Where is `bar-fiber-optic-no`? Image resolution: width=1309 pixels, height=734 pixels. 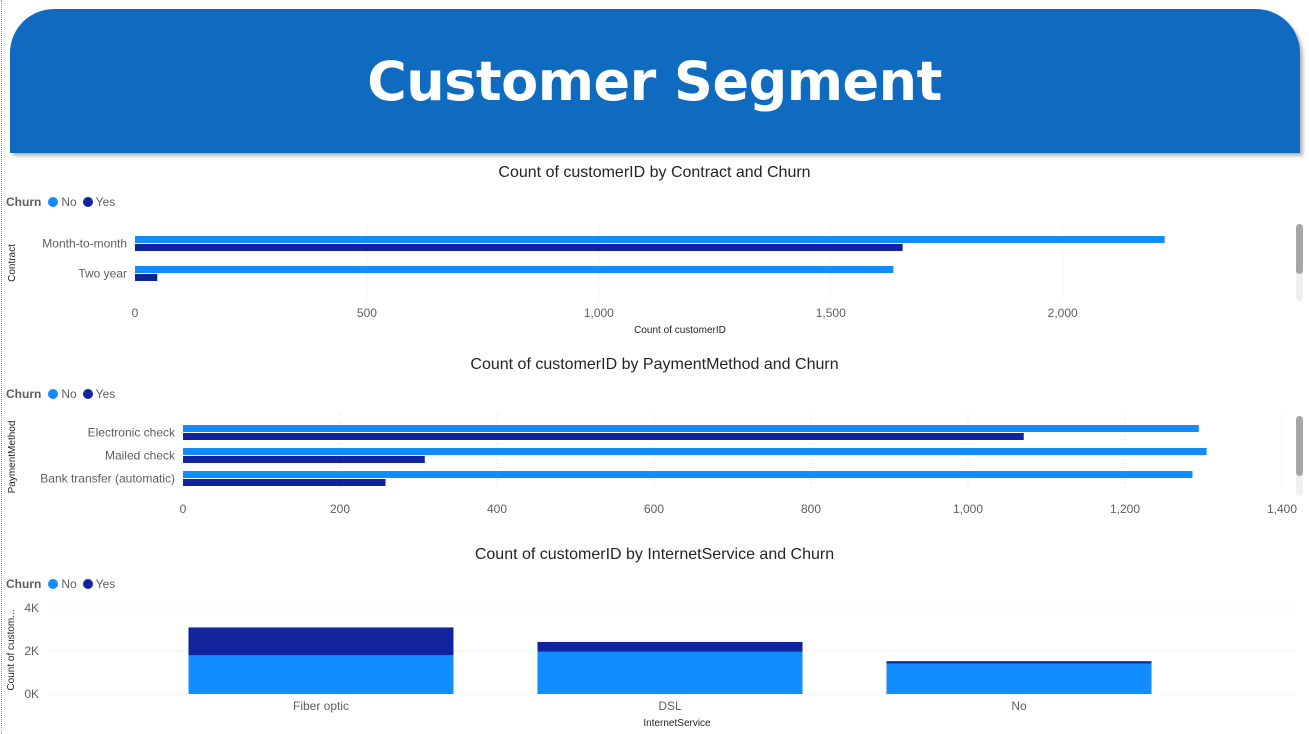
bar-fiber-optic-no is located at coordinates (321, 674).